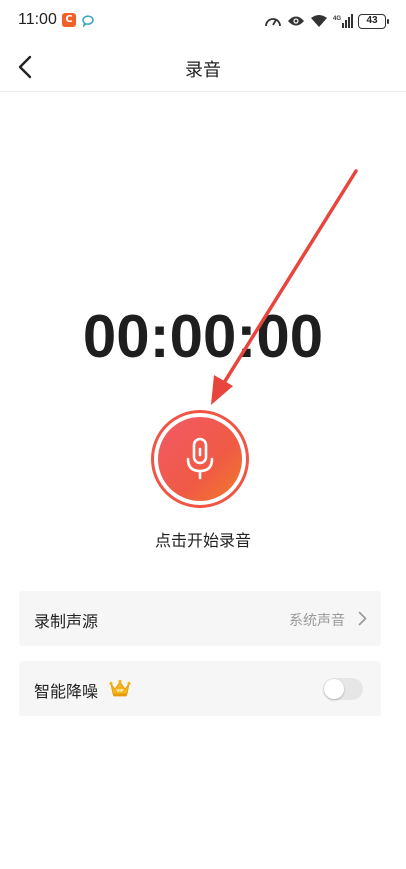 Image resolution: width=406 pixels, height=869 pixels. I want to click on recording-source-value: 系统声音, so click(317, 621).